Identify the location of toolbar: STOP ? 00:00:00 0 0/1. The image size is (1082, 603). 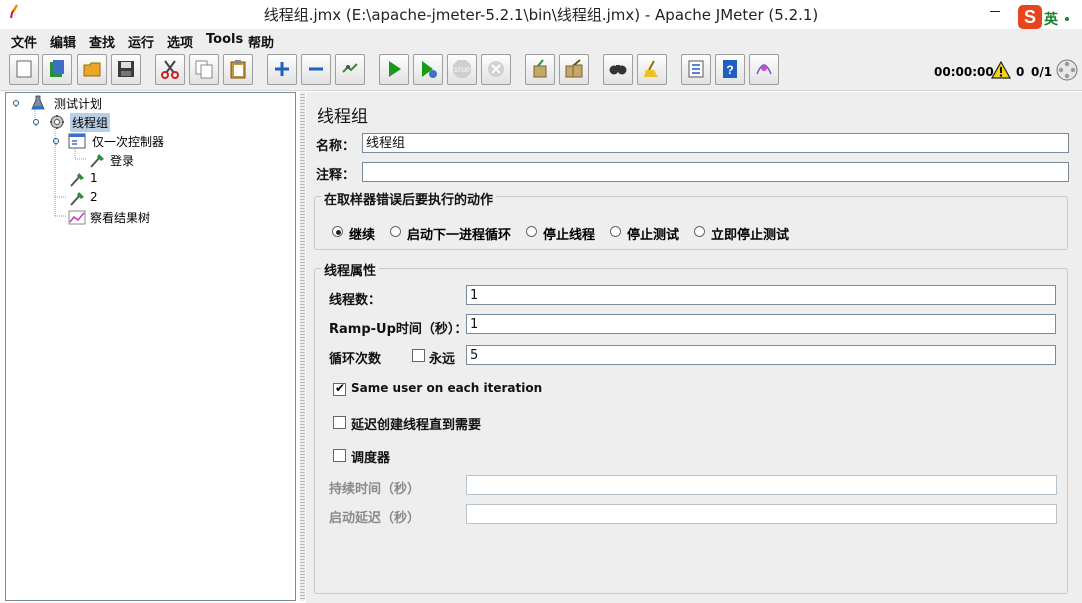
(541, 71).